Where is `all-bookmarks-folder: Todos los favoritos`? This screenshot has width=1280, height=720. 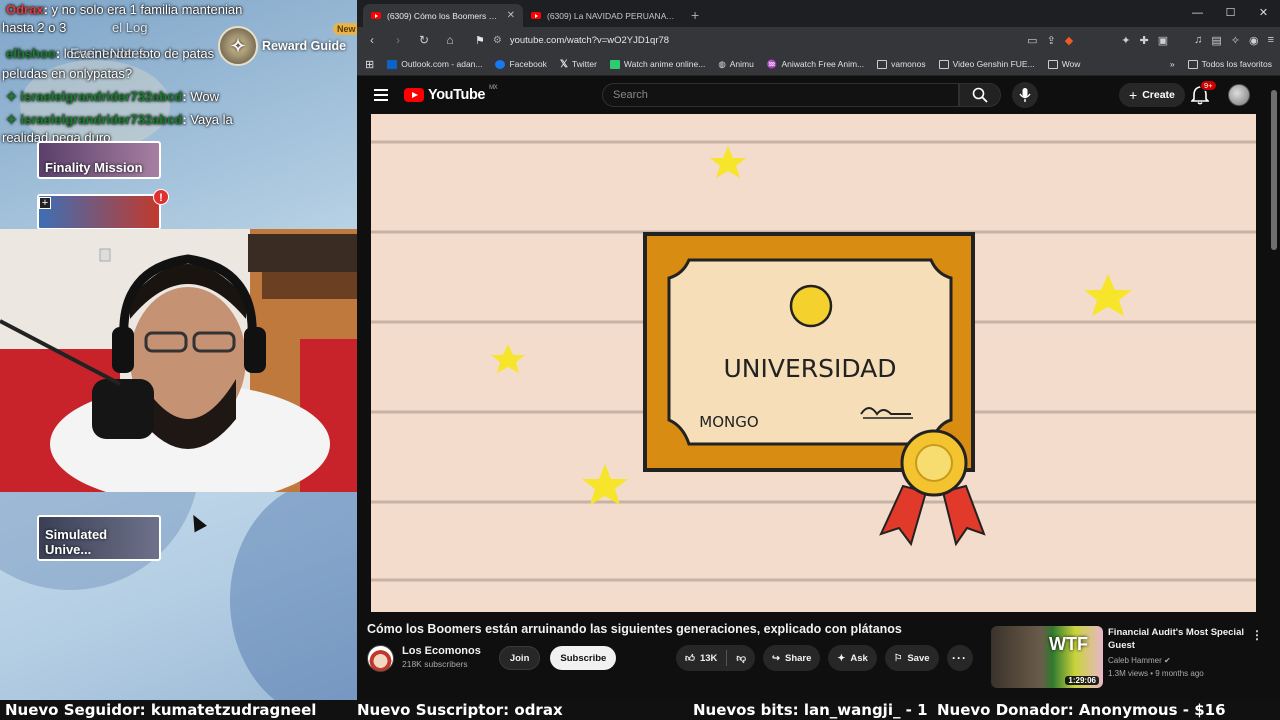
all-bookmarks-folder: Todos los favoritos is located at coordinates (1229, 64).